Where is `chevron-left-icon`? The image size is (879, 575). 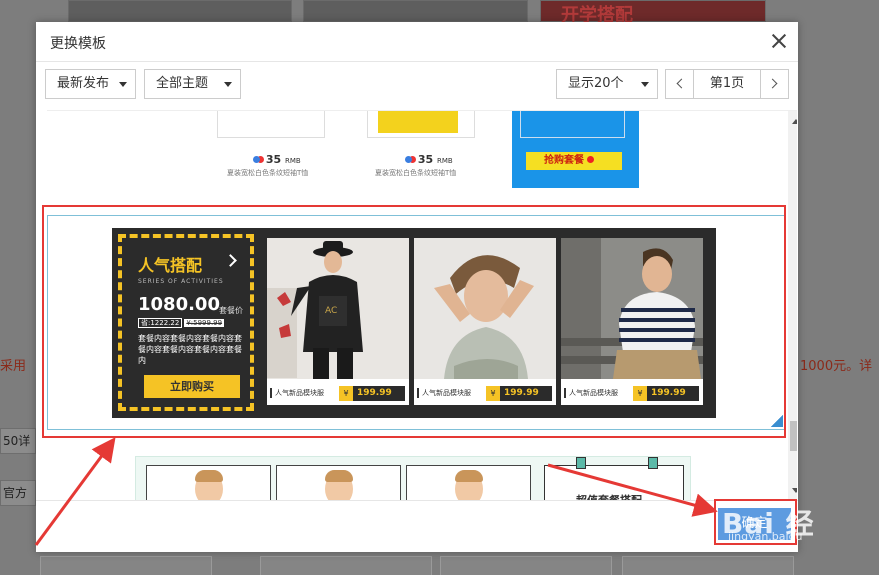 chevron-left-icon is located at coordinates (681, 83).